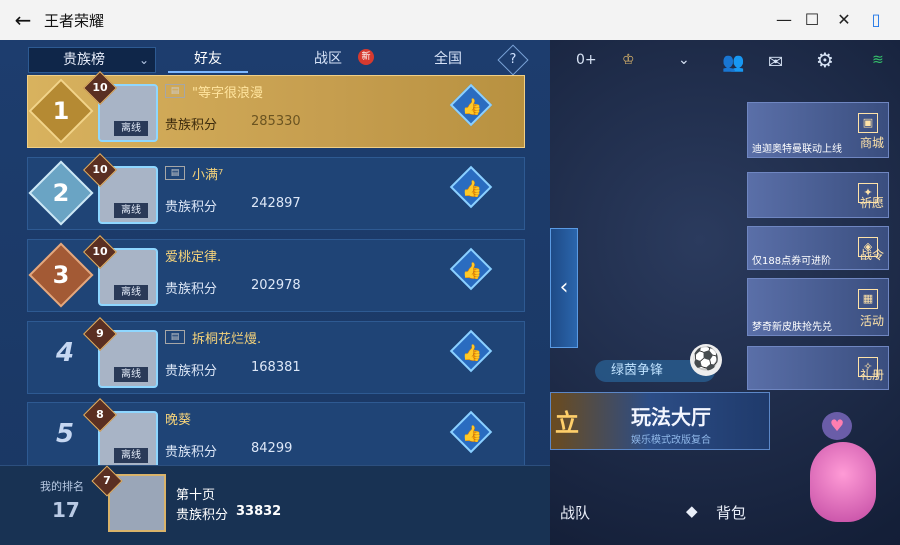 The width and height of the screenshot is (900, 545). I want to click on tile-wish: ✦ 祈愿, so click(818, 195).